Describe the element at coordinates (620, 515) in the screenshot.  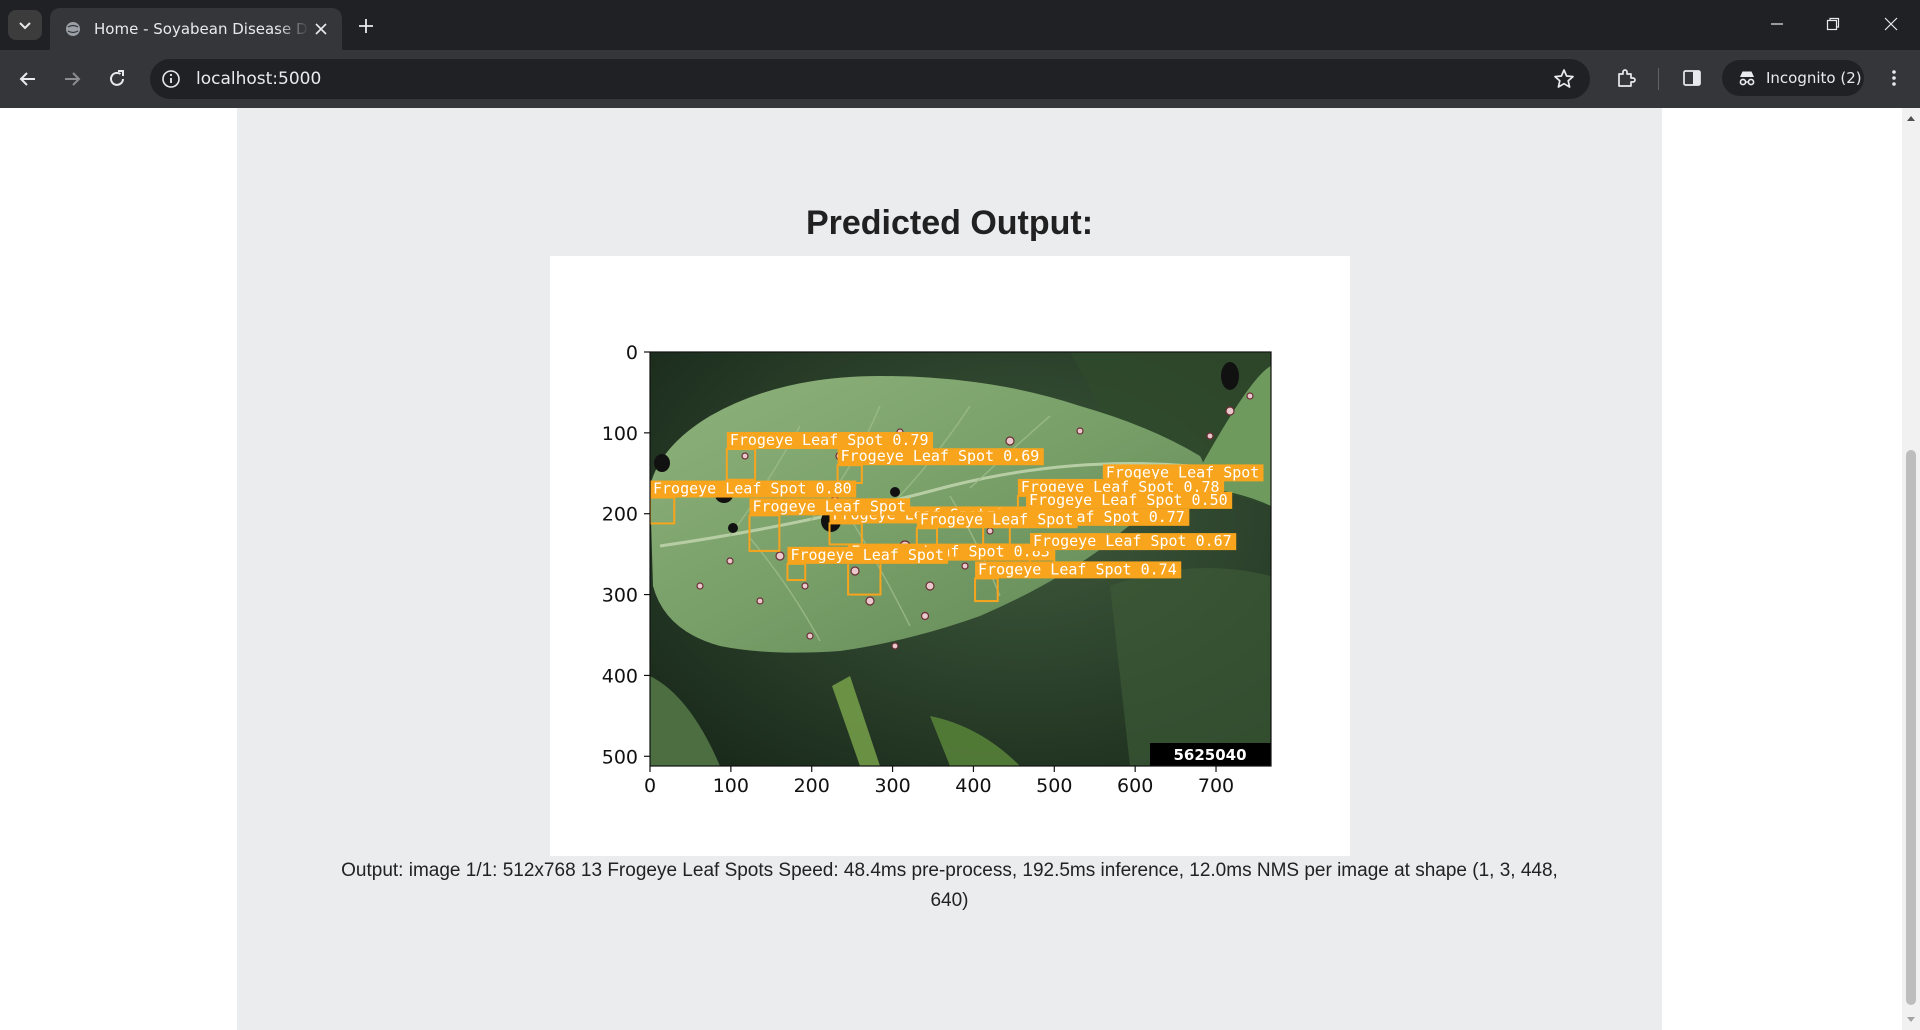
I see `y-tick-label: 200` at that location.